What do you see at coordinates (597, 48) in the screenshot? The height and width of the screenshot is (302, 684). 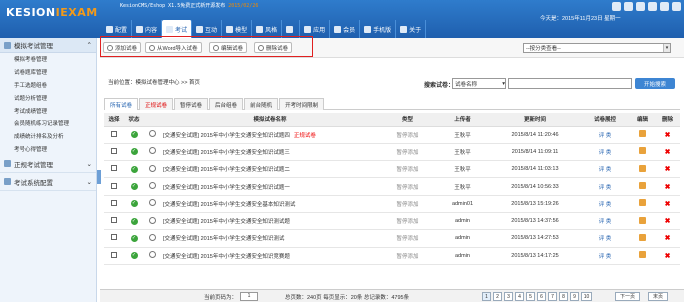 I see `category-select: --按分类查看-- ▾` at bounding box center [597, 48].